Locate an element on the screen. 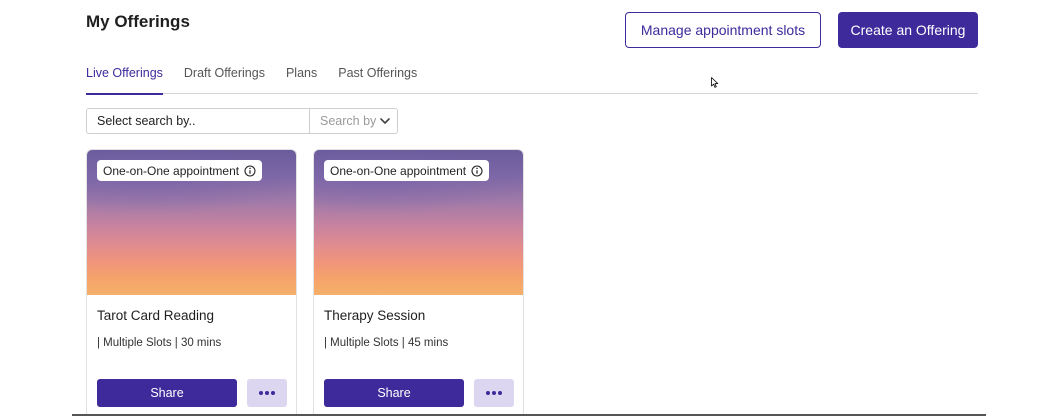 This screenshot has height=416, width=1060. offering-title: Tarot Card Reading is located at coordinates (156, 315).